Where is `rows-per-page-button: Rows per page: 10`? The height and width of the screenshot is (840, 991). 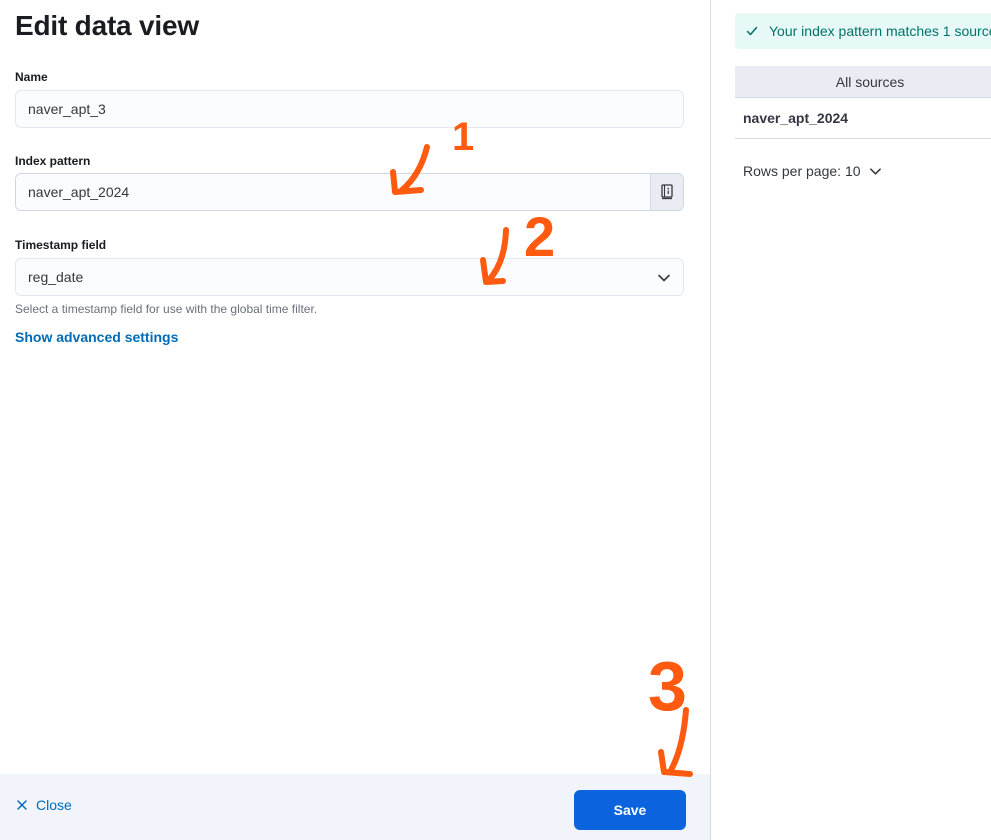 rows-per-page-button: Rows per page: 10 is located at coordinates (812, 171).